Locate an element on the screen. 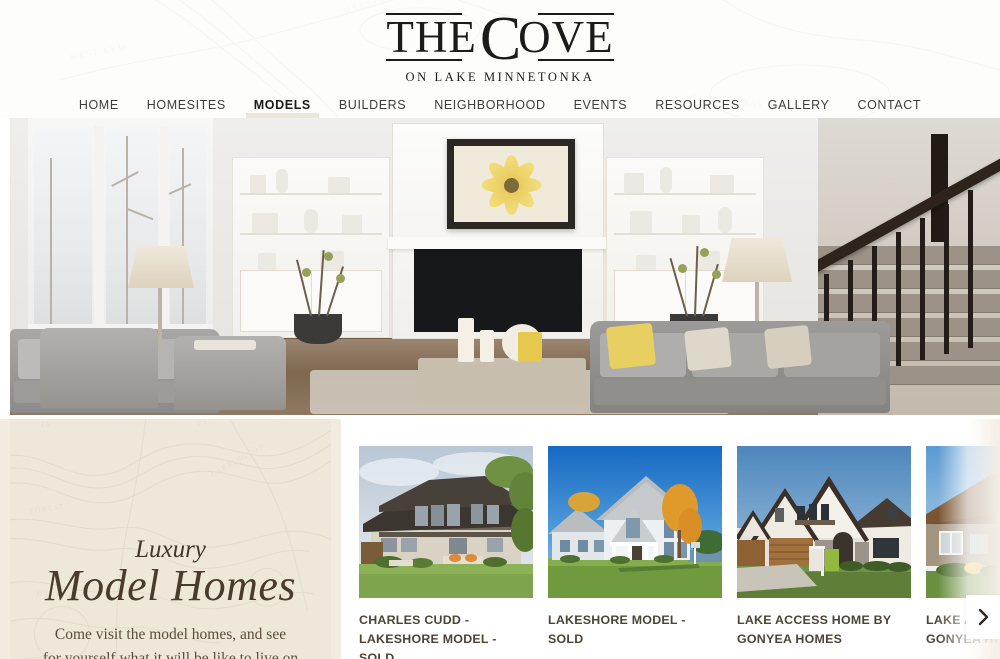  nav-item-models: MODELS is located at coordinates (282, 107).